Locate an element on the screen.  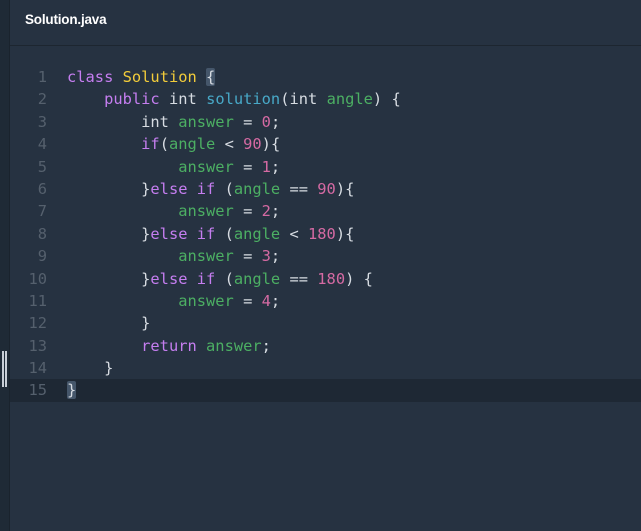
code-line: 9 answer = 3; is located at coordinates (325, 256).